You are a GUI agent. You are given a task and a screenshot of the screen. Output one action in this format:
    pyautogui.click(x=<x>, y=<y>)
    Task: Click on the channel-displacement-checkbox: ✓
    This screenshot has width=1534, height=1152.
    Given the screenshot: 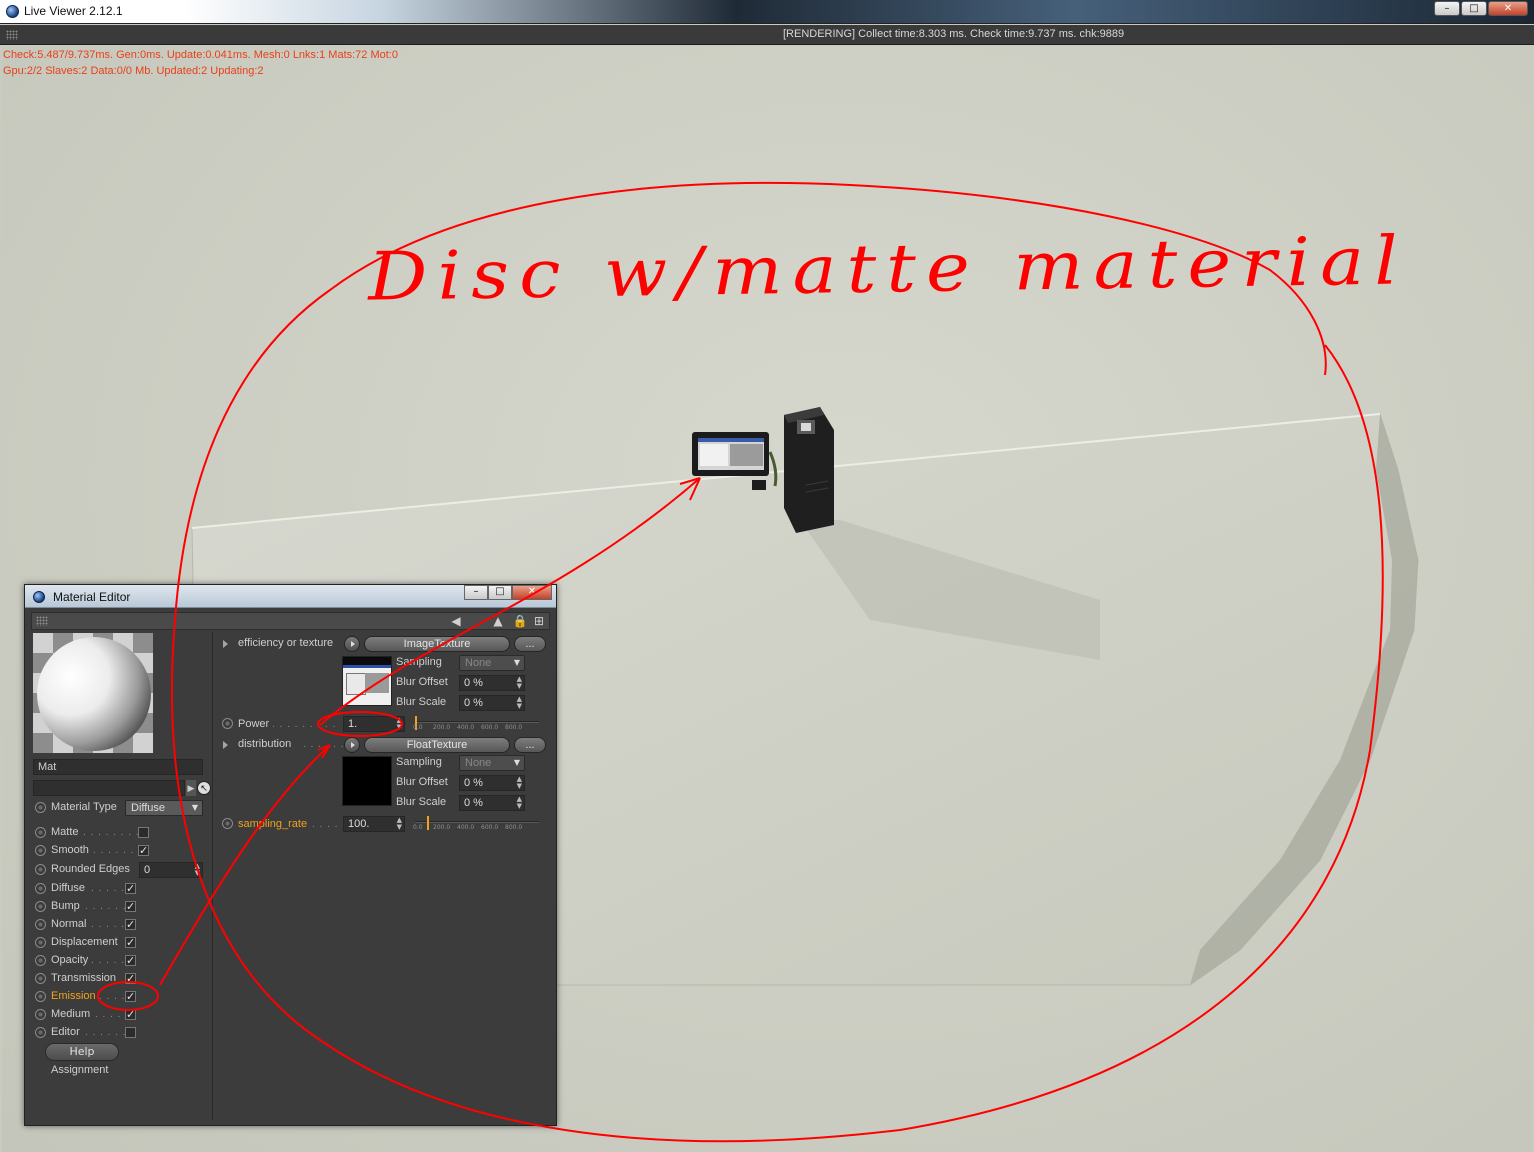 What is the action you would take?
    pyautogui.click(x=130, y=942)
    